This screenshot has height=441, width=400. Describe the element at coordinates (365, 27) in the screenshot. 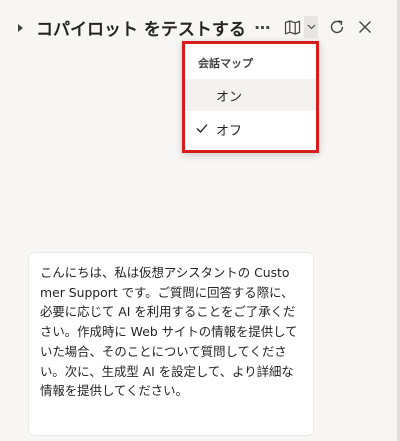

I see `close-icon` at that location.